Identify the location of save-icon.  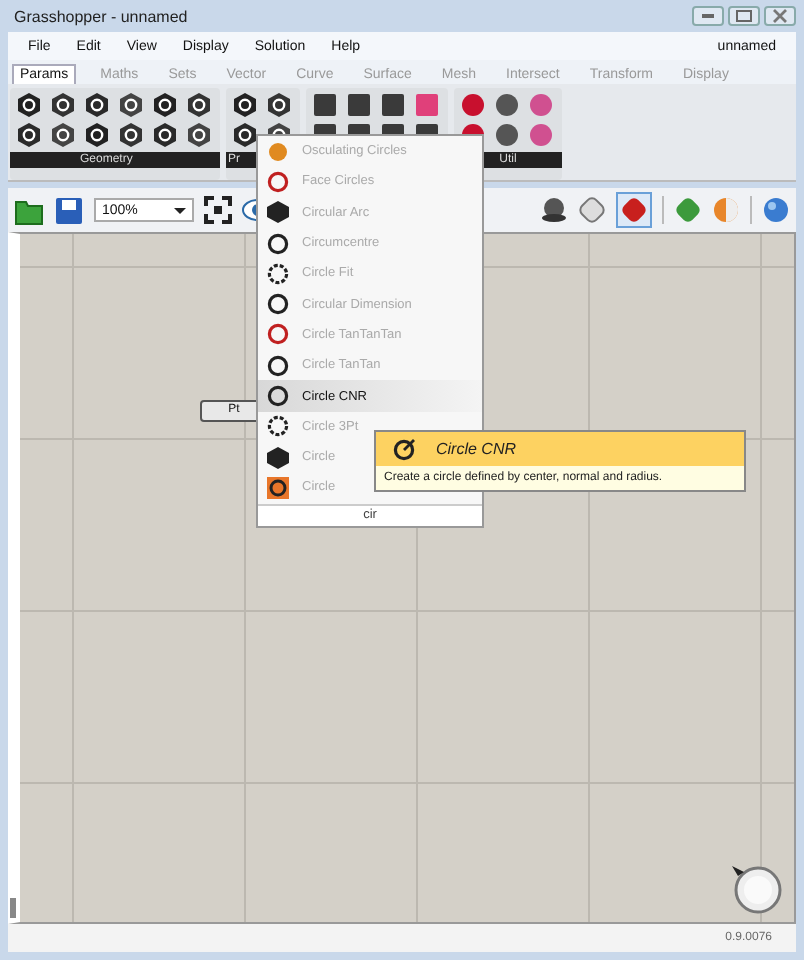
(69, 210).